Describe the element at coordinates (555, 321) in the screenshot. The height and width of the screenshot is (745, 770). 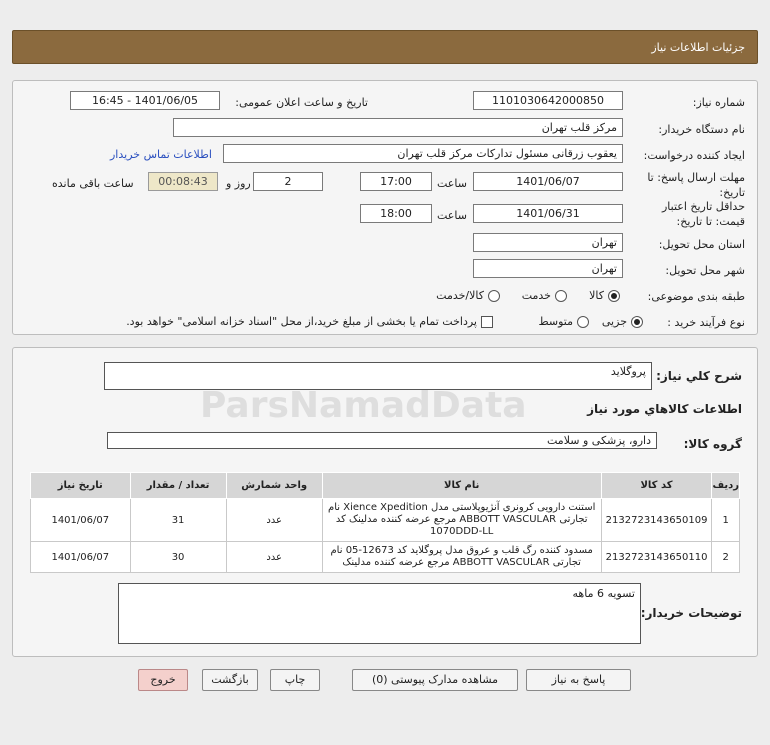
I see `process-medium-label: متوسط` at that location.